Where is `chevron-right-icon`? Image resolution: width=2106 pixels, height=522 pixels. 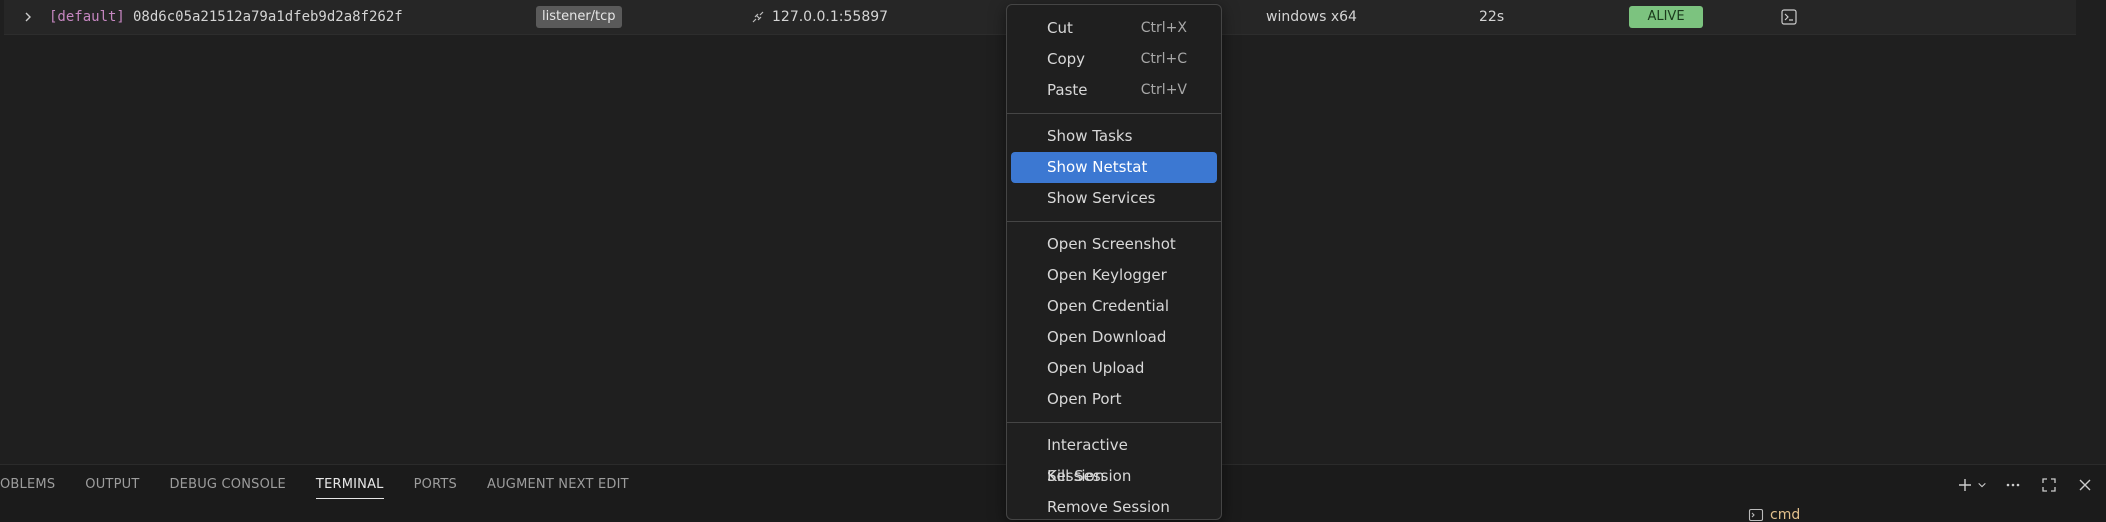 chevron-right-icon is located at coordinates (28, 17).